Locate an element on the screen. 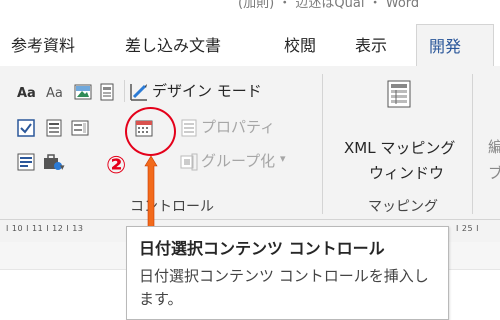 The width and height of the screenshot is (500, 320). plain-text-content-control-icon: Aa is located at coordinates (57, 92).